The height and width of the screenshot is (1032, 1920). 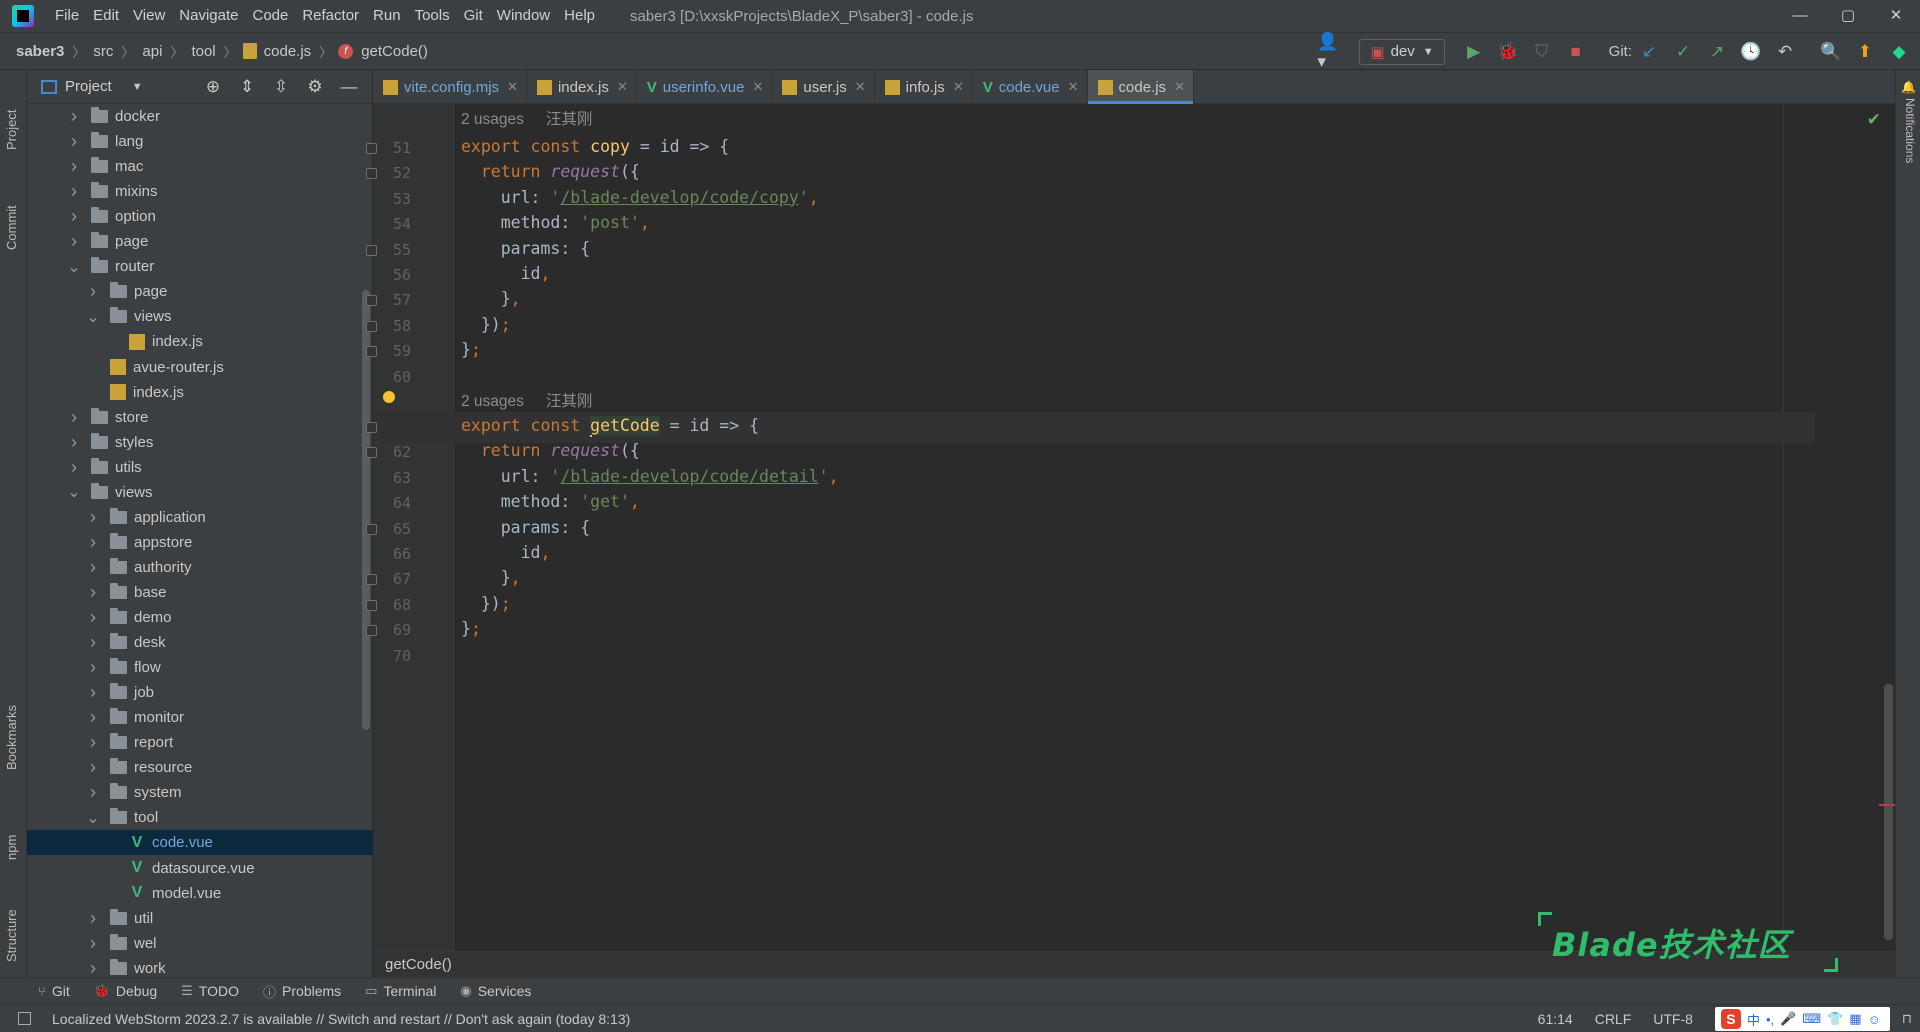 I want to click on menu-run: Run, so click(x=387, y=16).